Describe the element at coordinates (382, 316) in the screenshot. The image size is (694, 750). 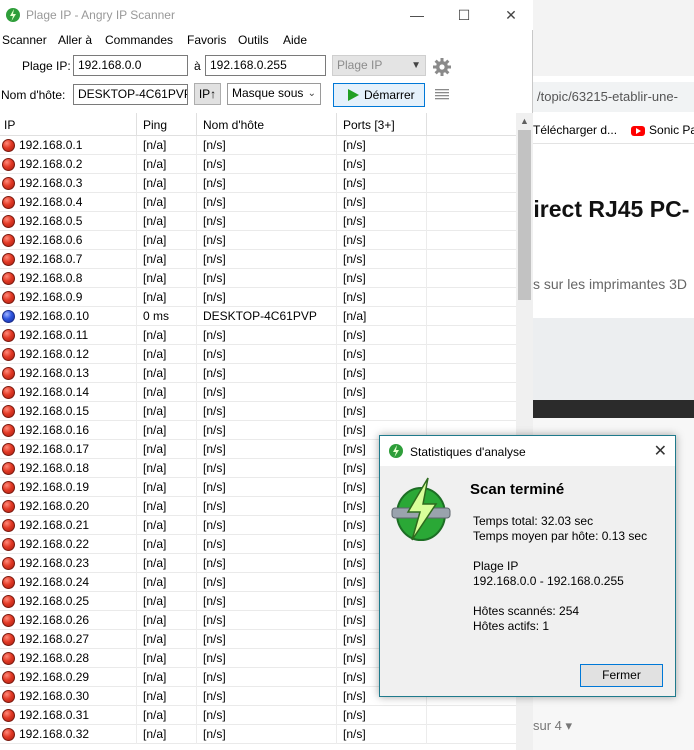
I see `cell-ports: [n/a]` at that location.